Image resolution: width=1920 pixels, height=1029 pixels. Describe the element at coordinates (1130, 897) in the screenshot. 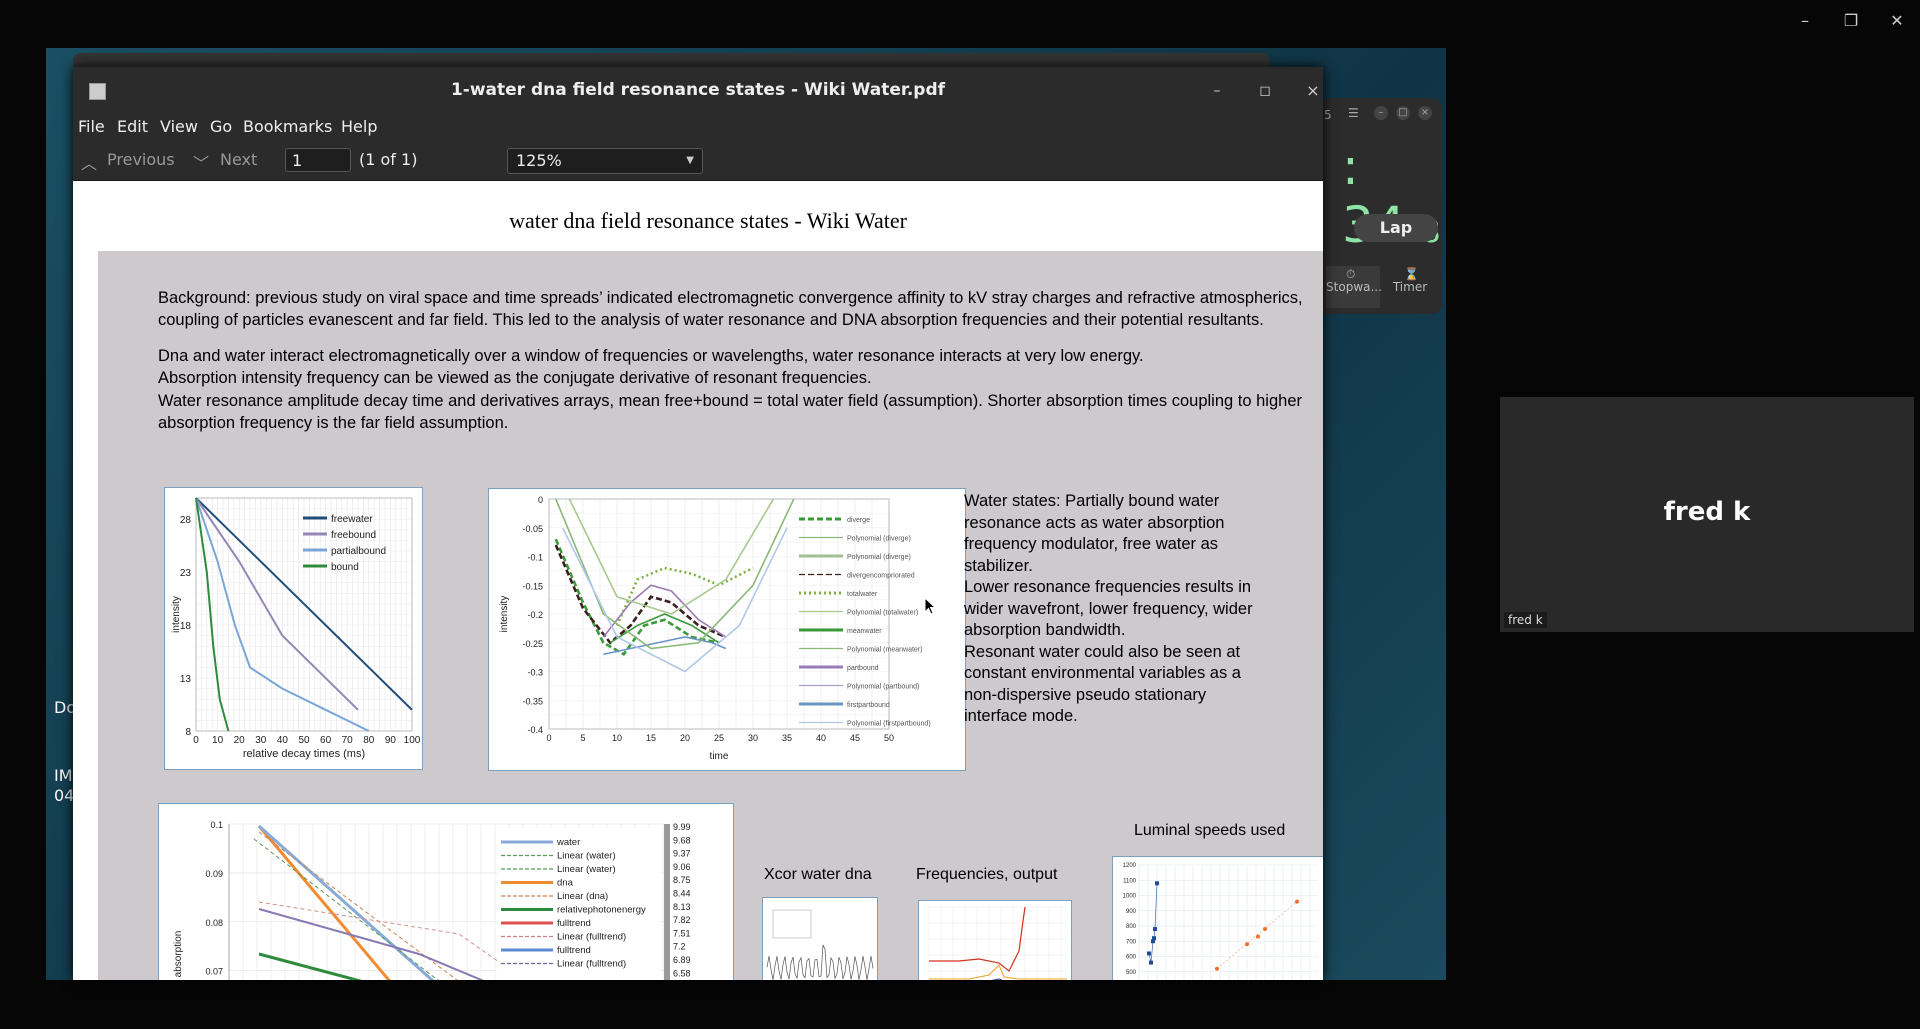

I see `y-tick-label: 1000` at that location.